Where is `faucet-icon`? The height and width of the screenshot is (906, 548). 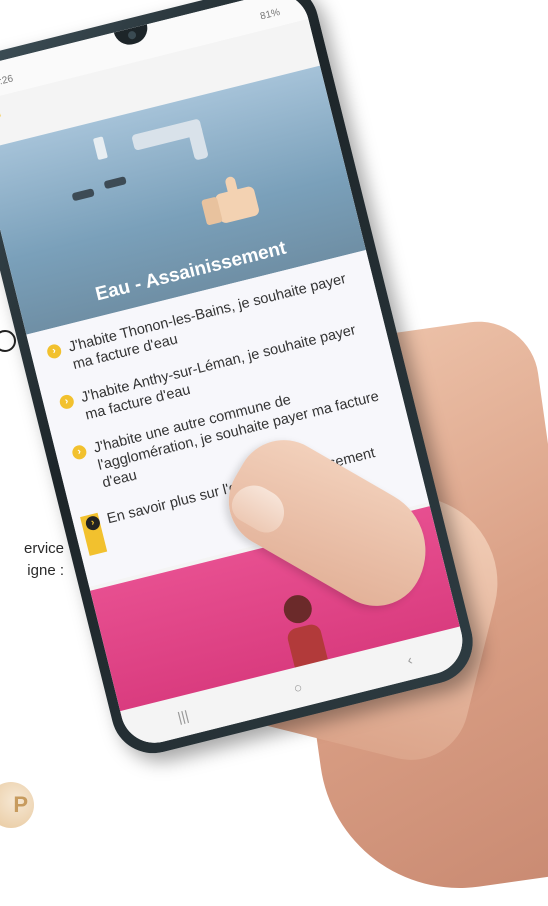
faucet-icon is located at coordinates (167, 134).